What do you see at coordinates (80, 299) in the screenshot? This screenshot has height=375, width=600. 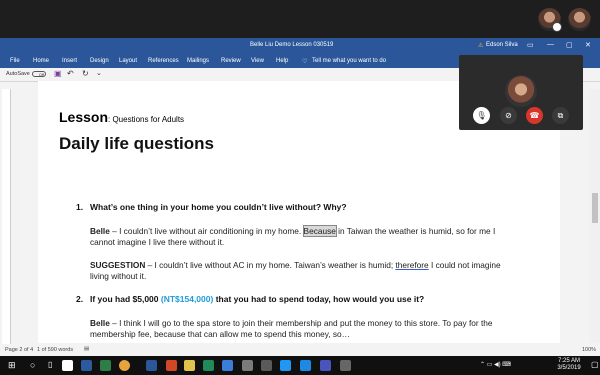 I see `question-number-2: 2.` at bounding box center [80, 299].